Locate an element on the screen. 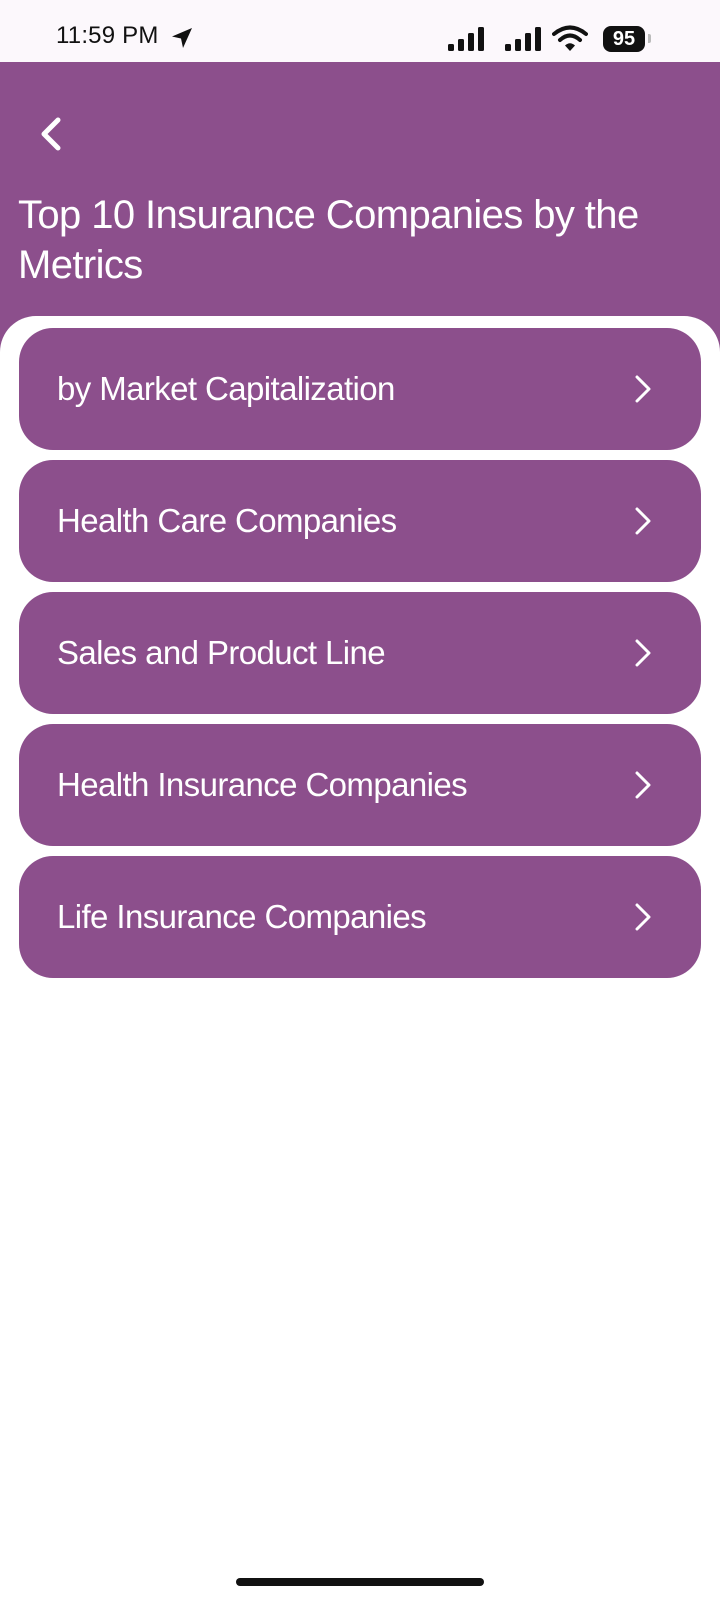 The width and height of the screenshot is (720, 1600). menu-item-health-insurance-companies: Health Insurance Companies is located at coordinates (360, 785).